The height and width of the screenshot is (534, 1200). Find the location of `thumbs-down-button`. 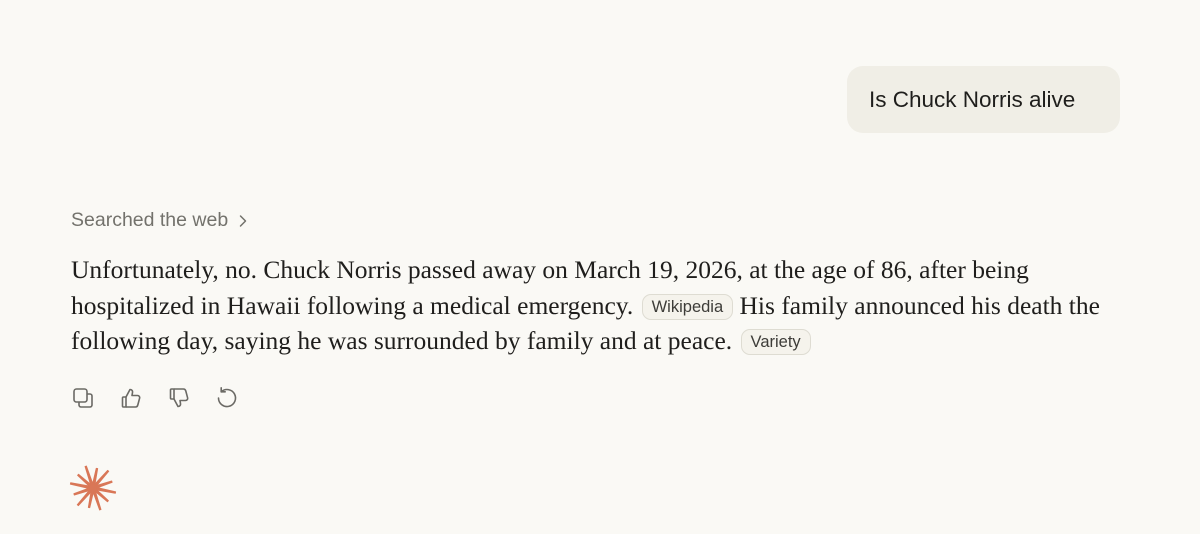

thumbs-down-button is located at coordinates (179, 398).